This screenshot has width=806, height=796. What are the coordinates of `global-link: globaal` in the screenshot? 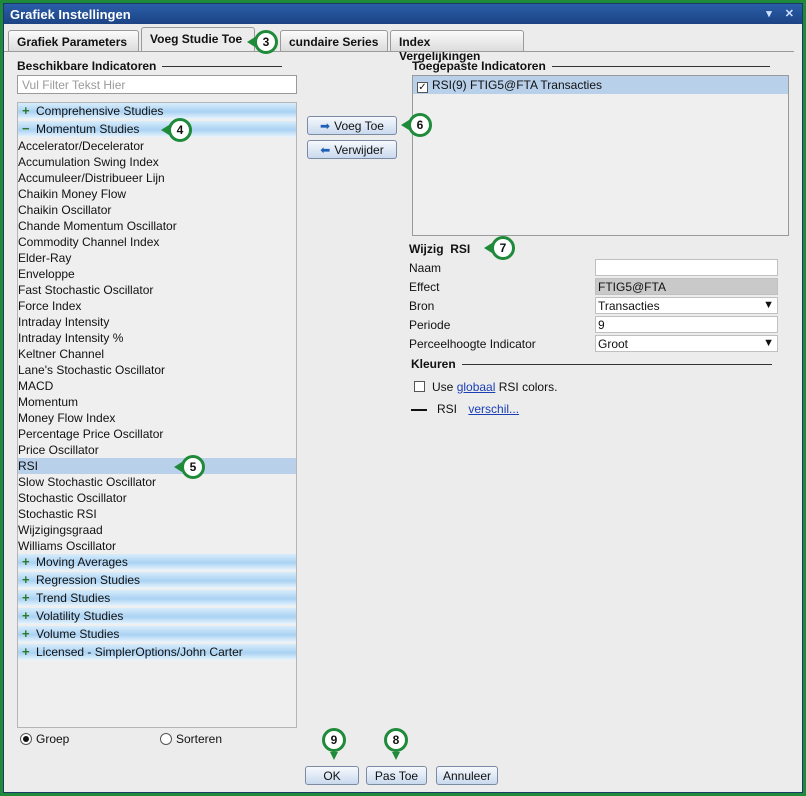 It's located at (476, 387).